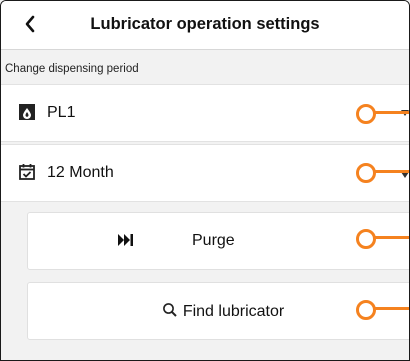 This screenshot has width=410, height=361. I want to click on purge-button: Purge, so click(218, 241).